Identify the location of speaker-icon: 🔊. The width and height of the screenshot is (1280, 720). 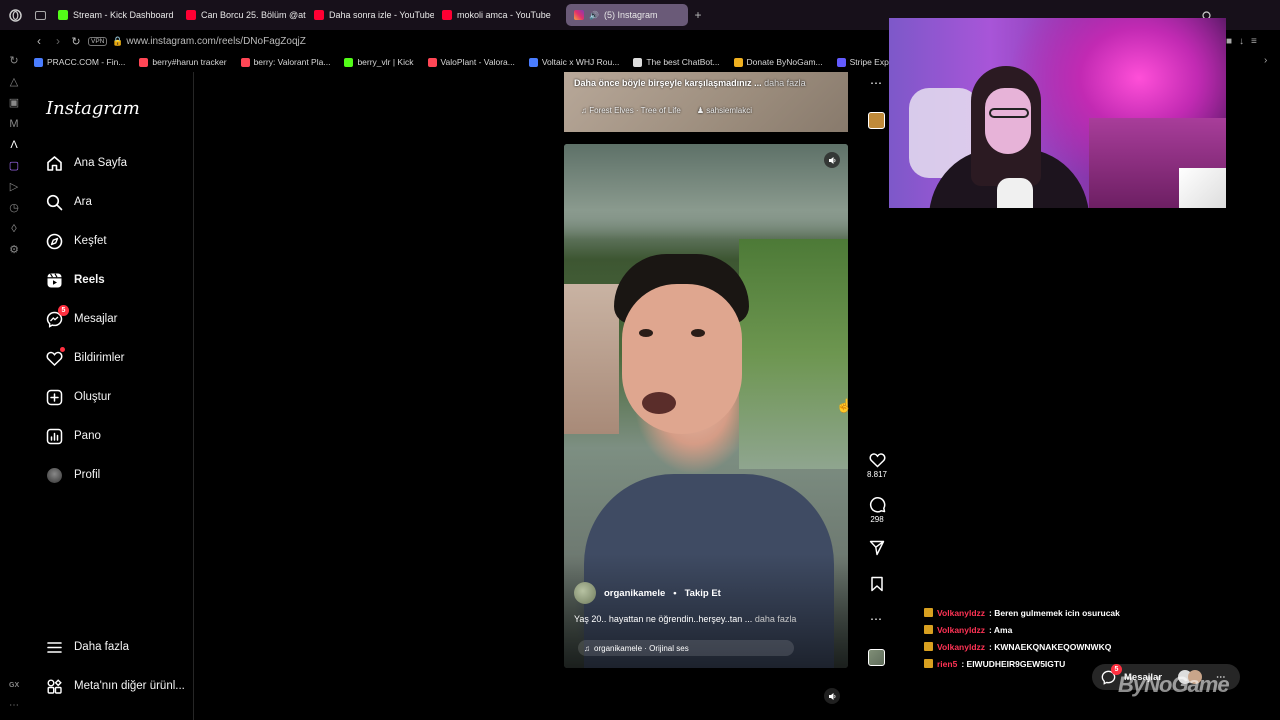
(594, 15).